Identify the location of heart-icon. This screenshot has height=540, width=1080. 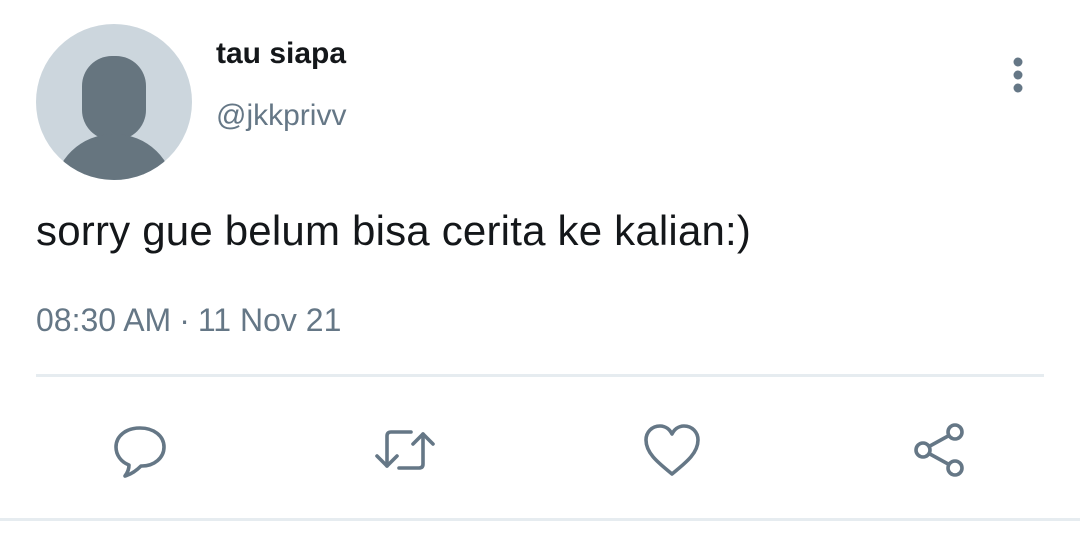
(672, 450).